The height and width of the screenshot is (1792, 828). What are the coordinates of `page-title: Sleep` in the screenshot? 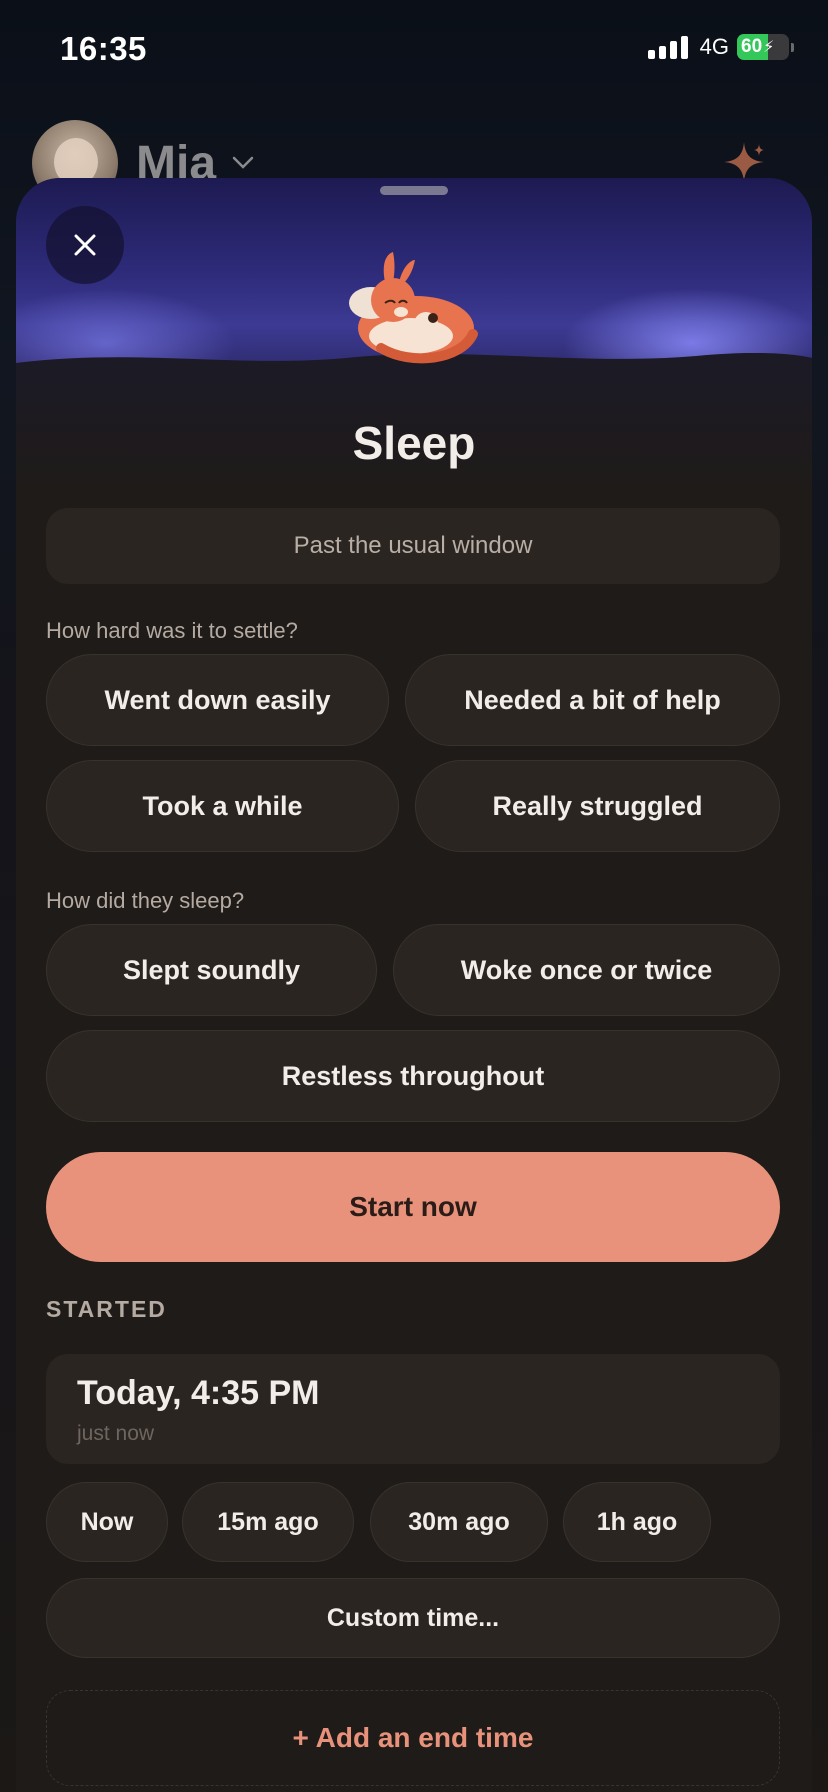 It's located at (414, 443).